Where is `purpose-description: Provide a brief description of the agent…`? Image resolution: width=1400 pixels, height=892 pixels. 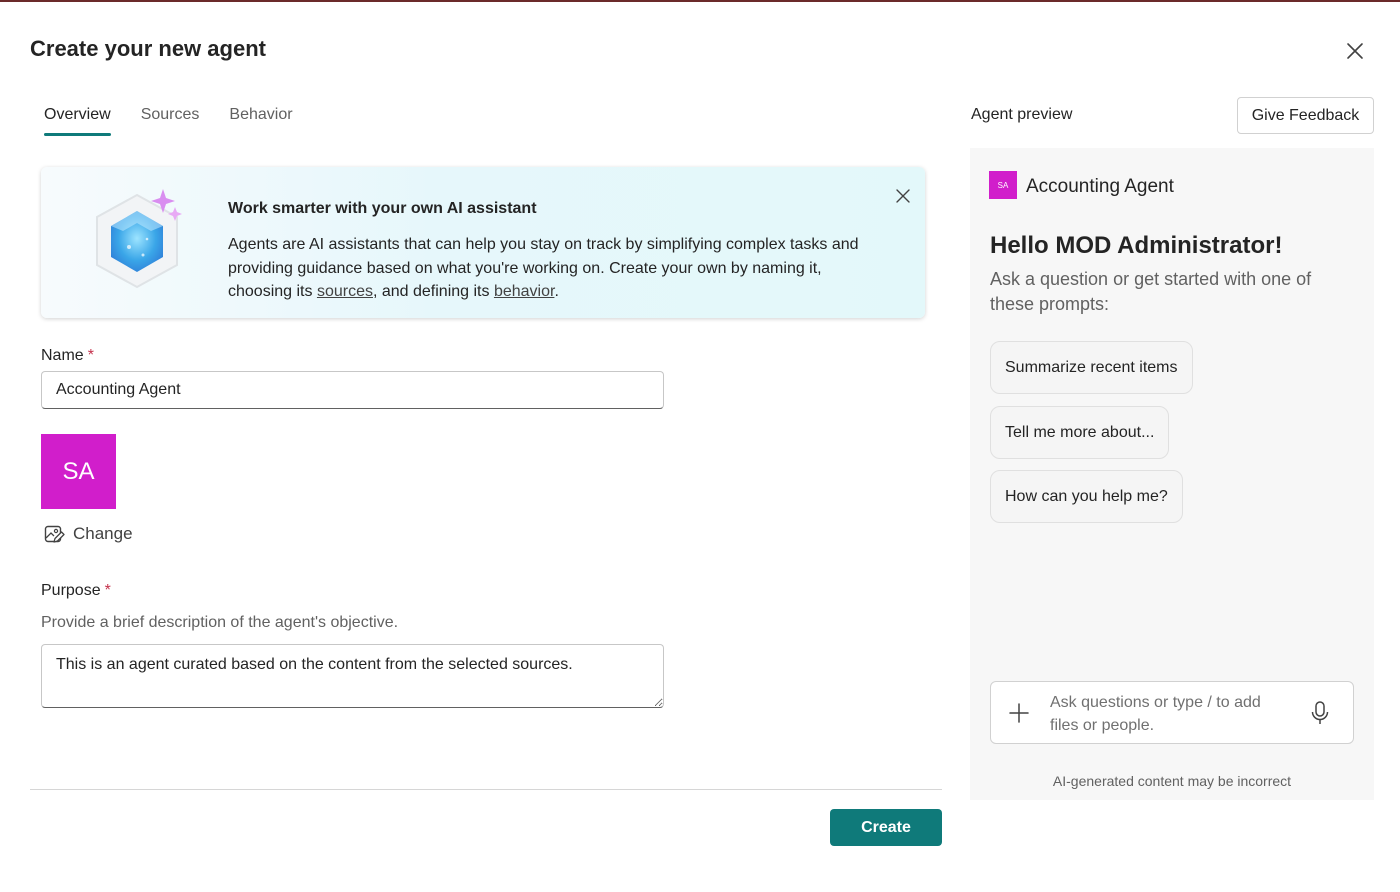 purpose-description: Provide a brief description of the agent… is located at coordinates (220, 622).